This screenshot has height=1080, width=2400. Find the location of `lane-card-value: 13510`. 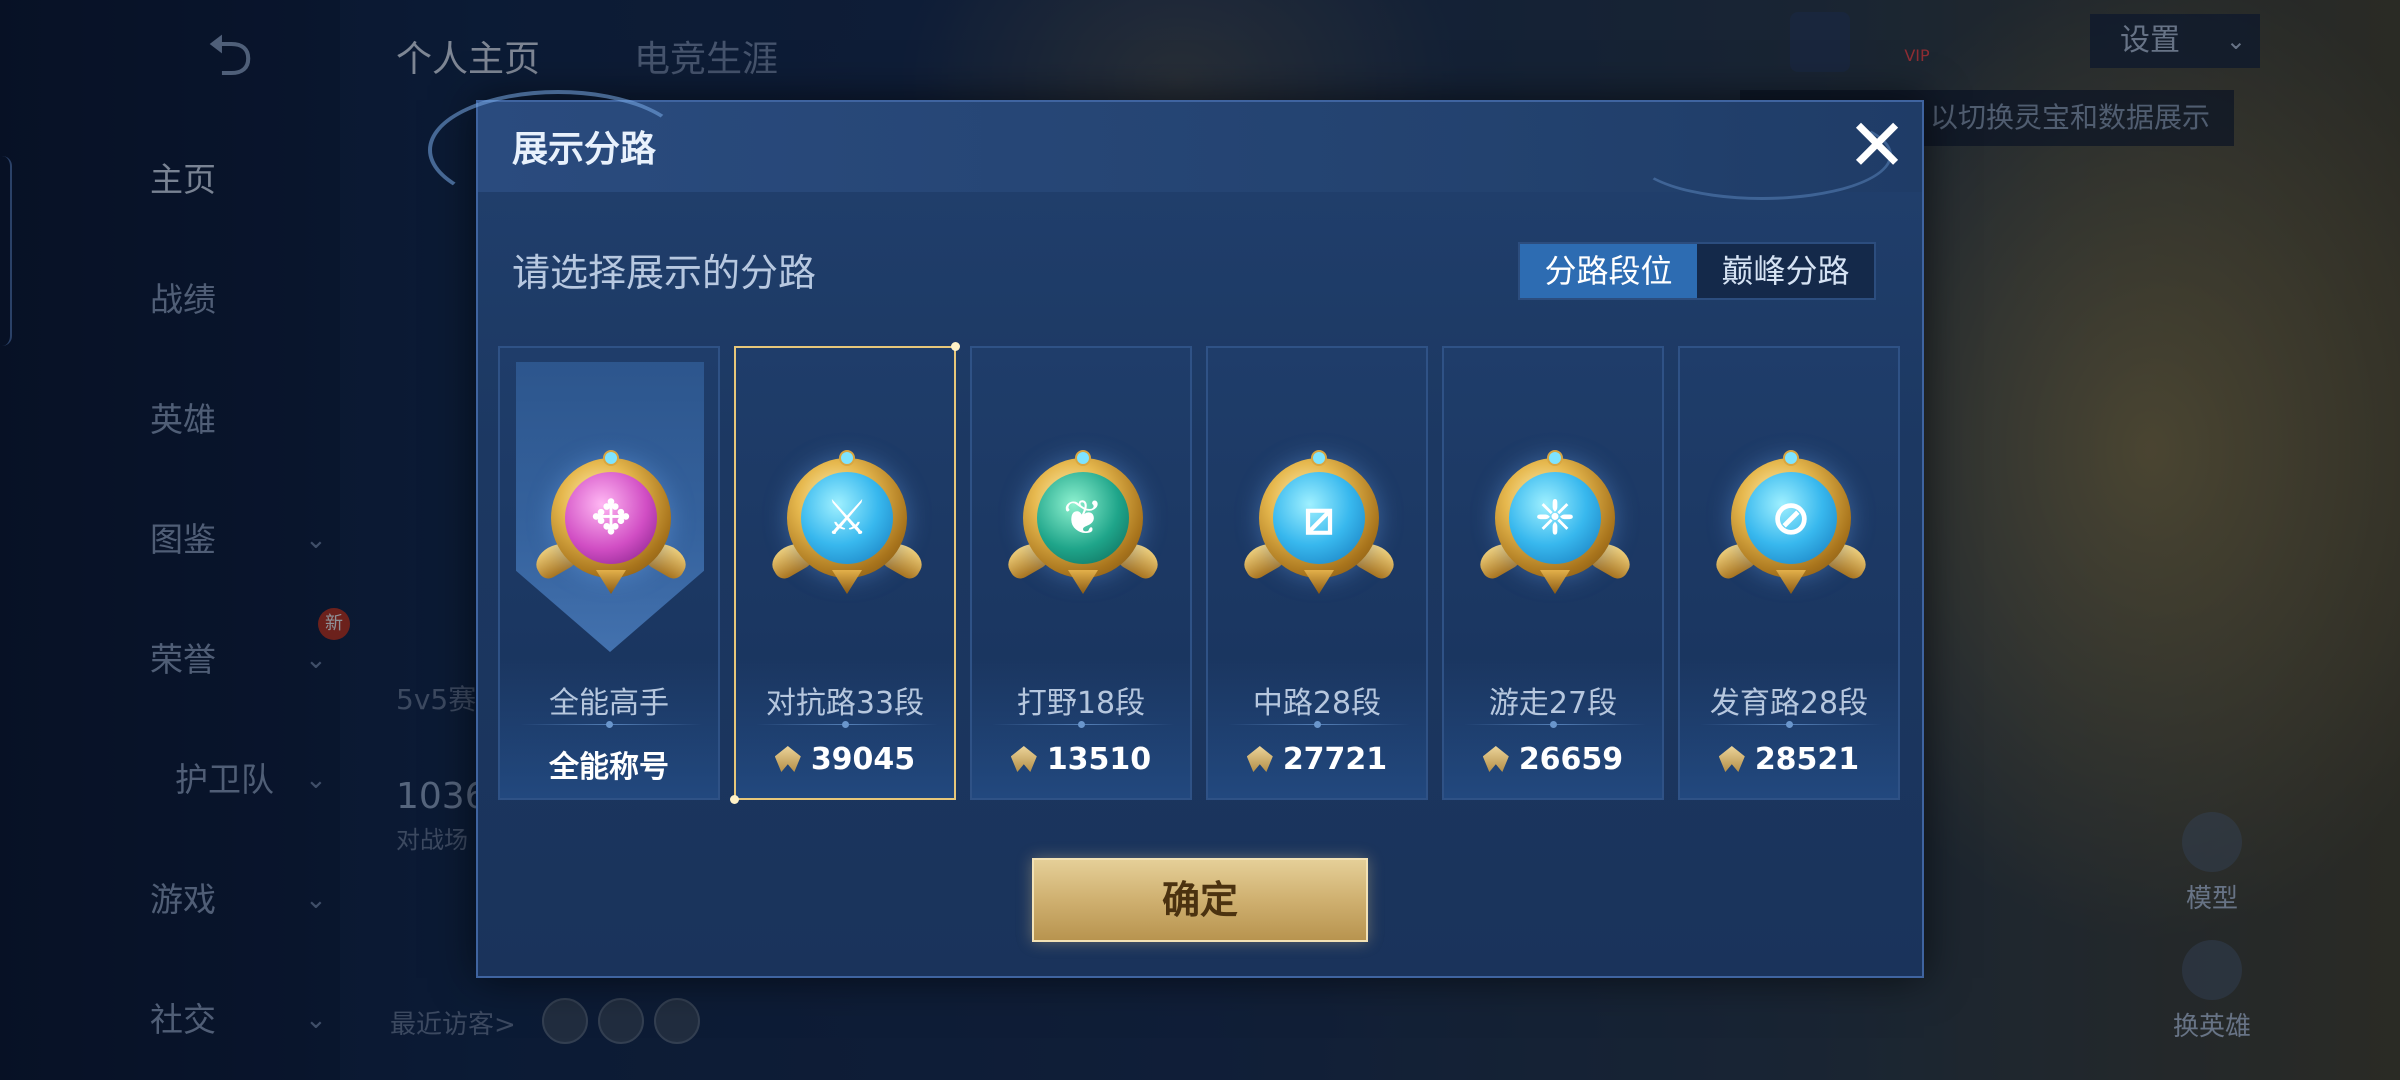

lane-card-value: 13510 is located at coordinates (1081, 759).